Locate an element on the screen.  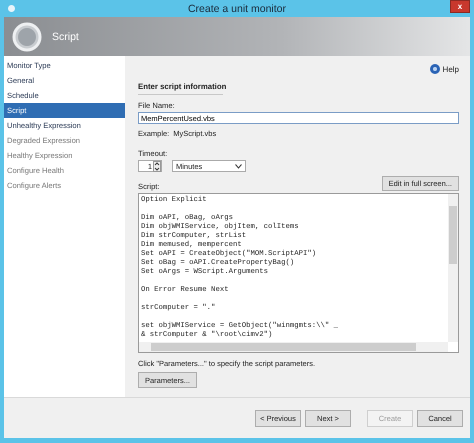
vertical-scrollbar is located at coordinates (453, 268).